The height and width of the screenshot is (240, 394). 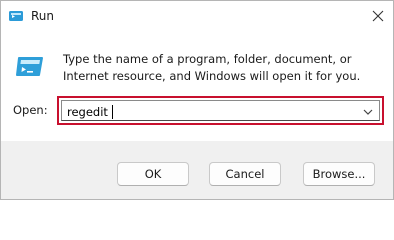 What do you see at coordinates (30, 67) in the screenshot?
I see `run-app-icon` at bounding box center [30, 67].